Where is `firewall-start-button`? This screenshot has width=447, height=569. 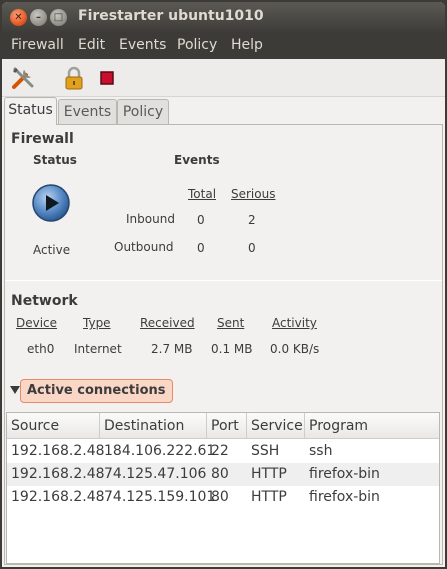
firewall-start-button is located at coordinates (51, 203).